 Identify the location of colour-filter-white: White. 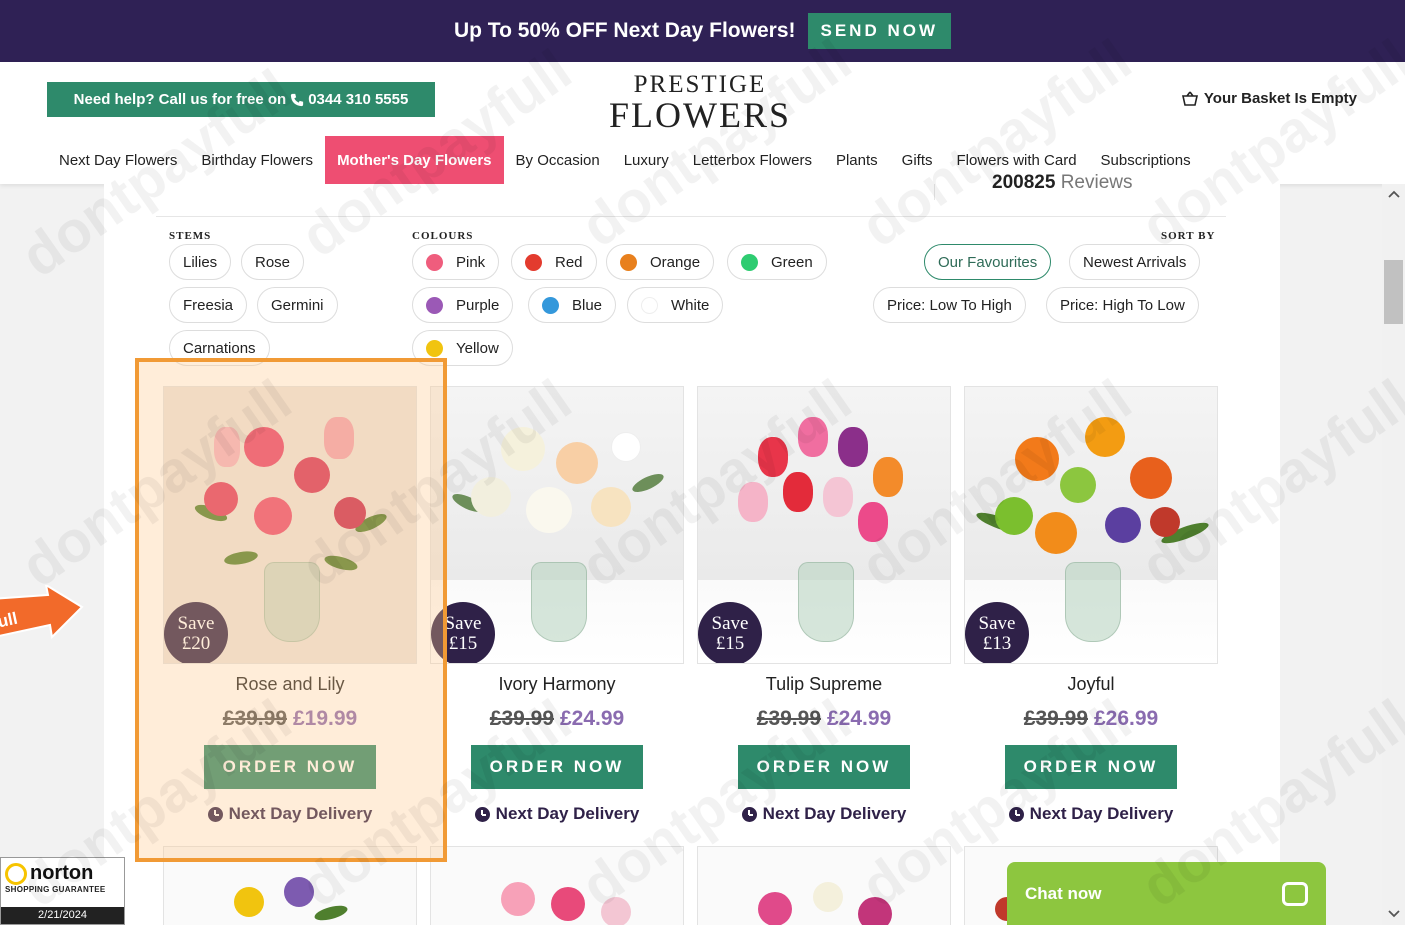
(675, 305).